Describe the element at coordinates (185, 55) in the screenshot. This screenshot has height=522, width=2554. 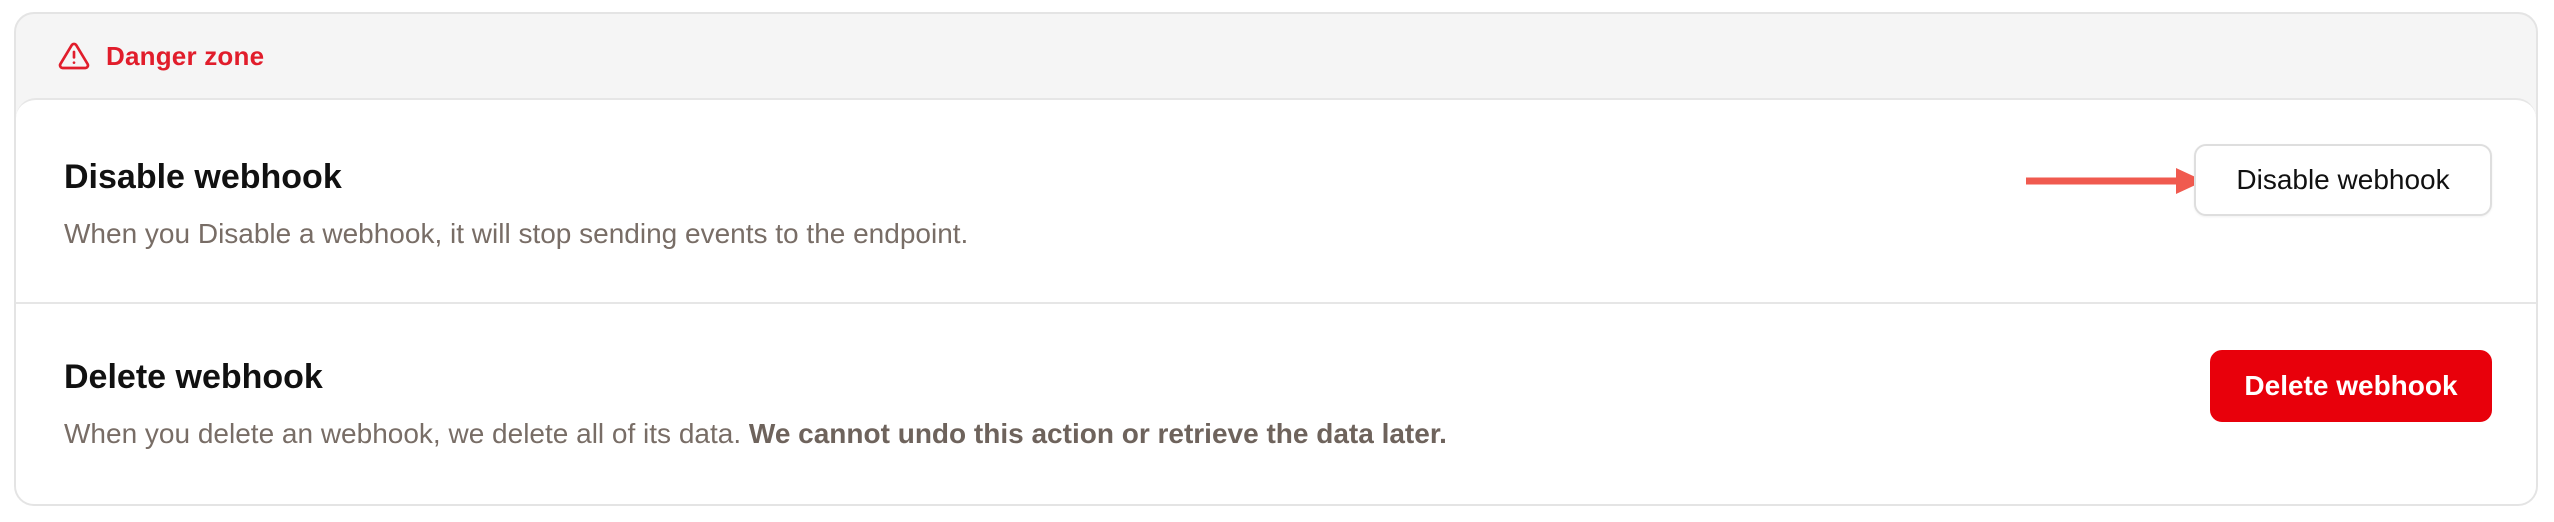
I see `danger-zone-title: Danger zone` at that location.